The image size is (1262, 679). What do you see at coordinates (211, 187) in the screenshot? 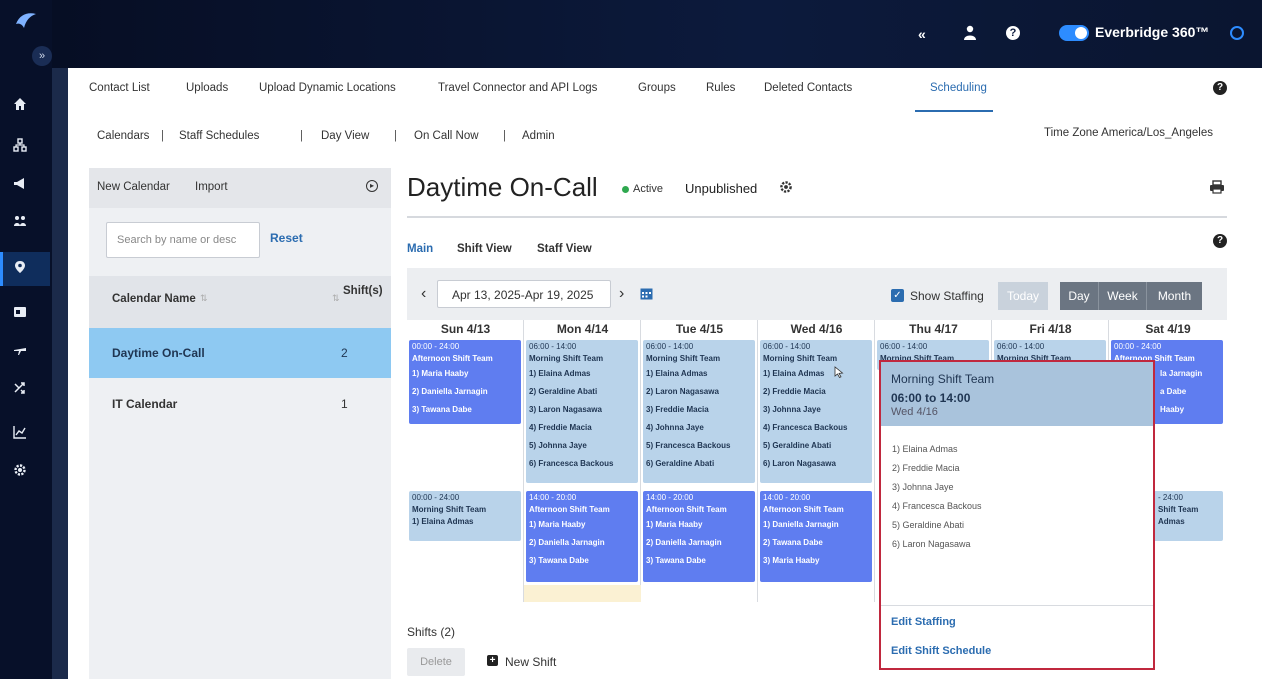
I see `import-link: Import` at bounding box center [211, 187].